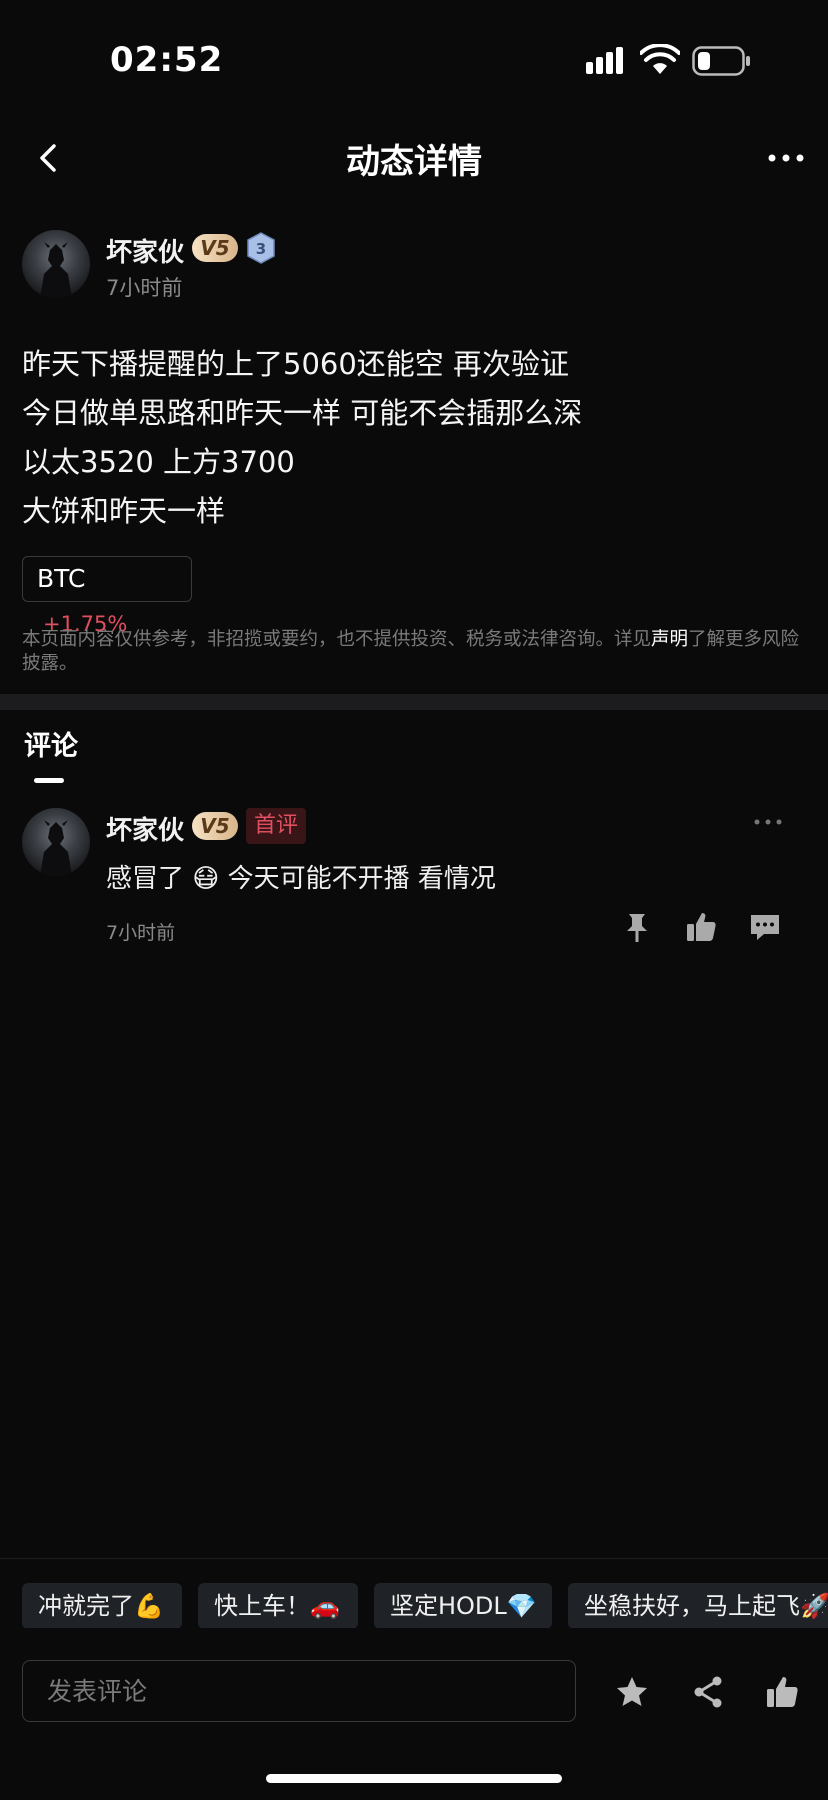 The height and width of the screenshot is (1800, 828). Describe the element at coordinates (337, 639) in the screenshot. I see `disclaimer-text: 本页面内容仅供参考，非招揽或要约，也不提供投资、税务或法律咨询。详见` at that location.